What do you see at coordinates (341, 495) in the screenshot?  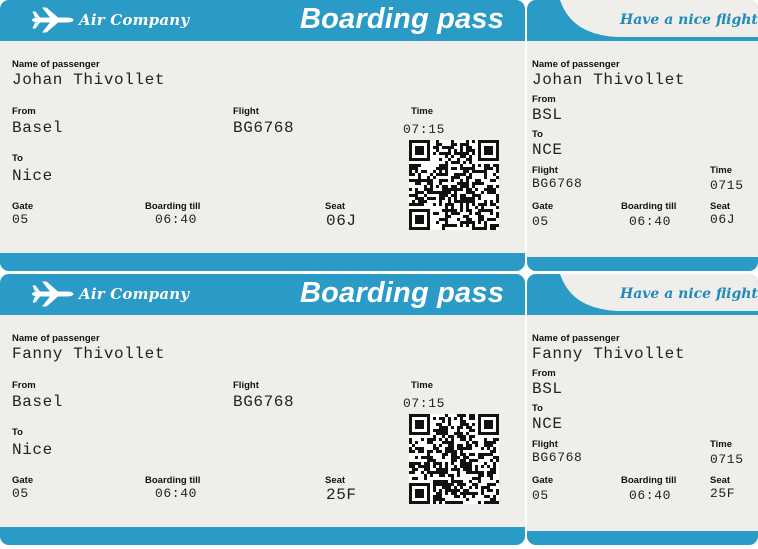 I see `seat-number: 25F` at bounding box center [341, 495].